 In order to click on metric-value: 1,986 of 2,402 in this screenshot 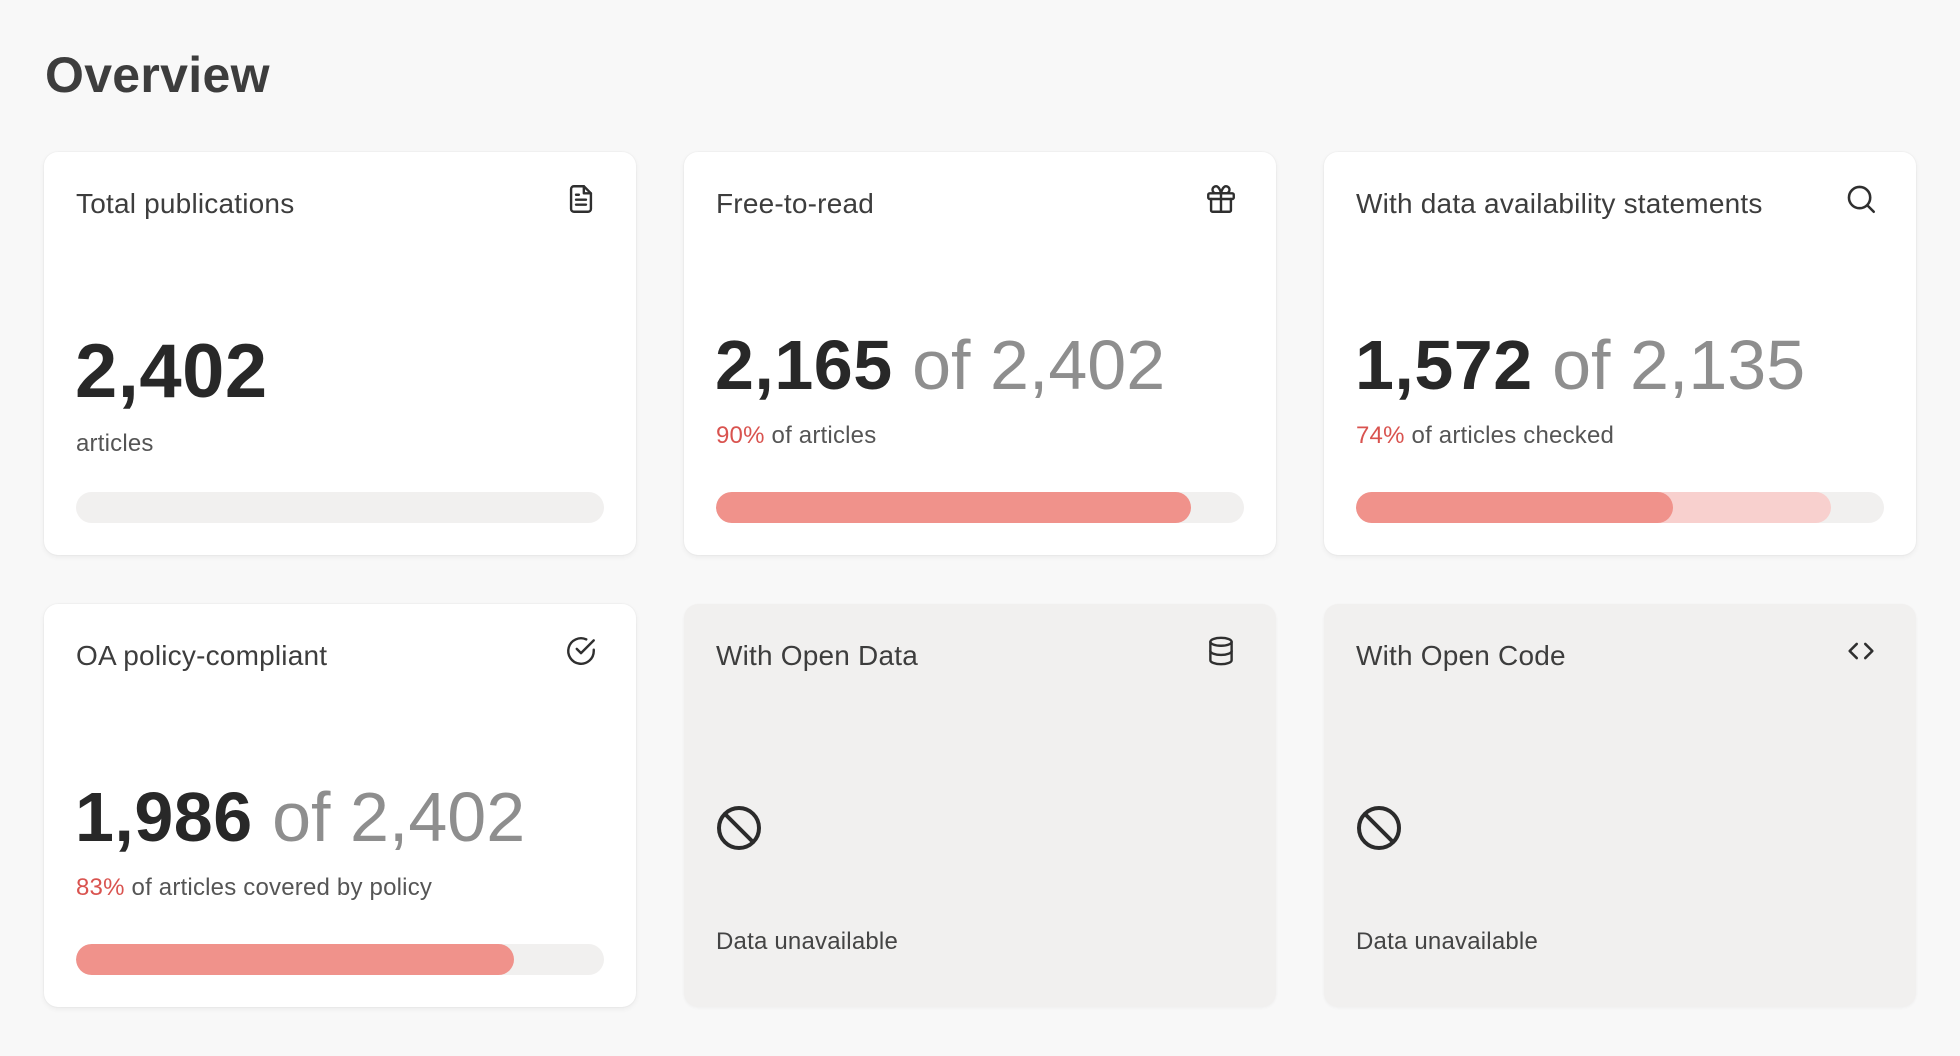, I will do `click(300, 817)`.